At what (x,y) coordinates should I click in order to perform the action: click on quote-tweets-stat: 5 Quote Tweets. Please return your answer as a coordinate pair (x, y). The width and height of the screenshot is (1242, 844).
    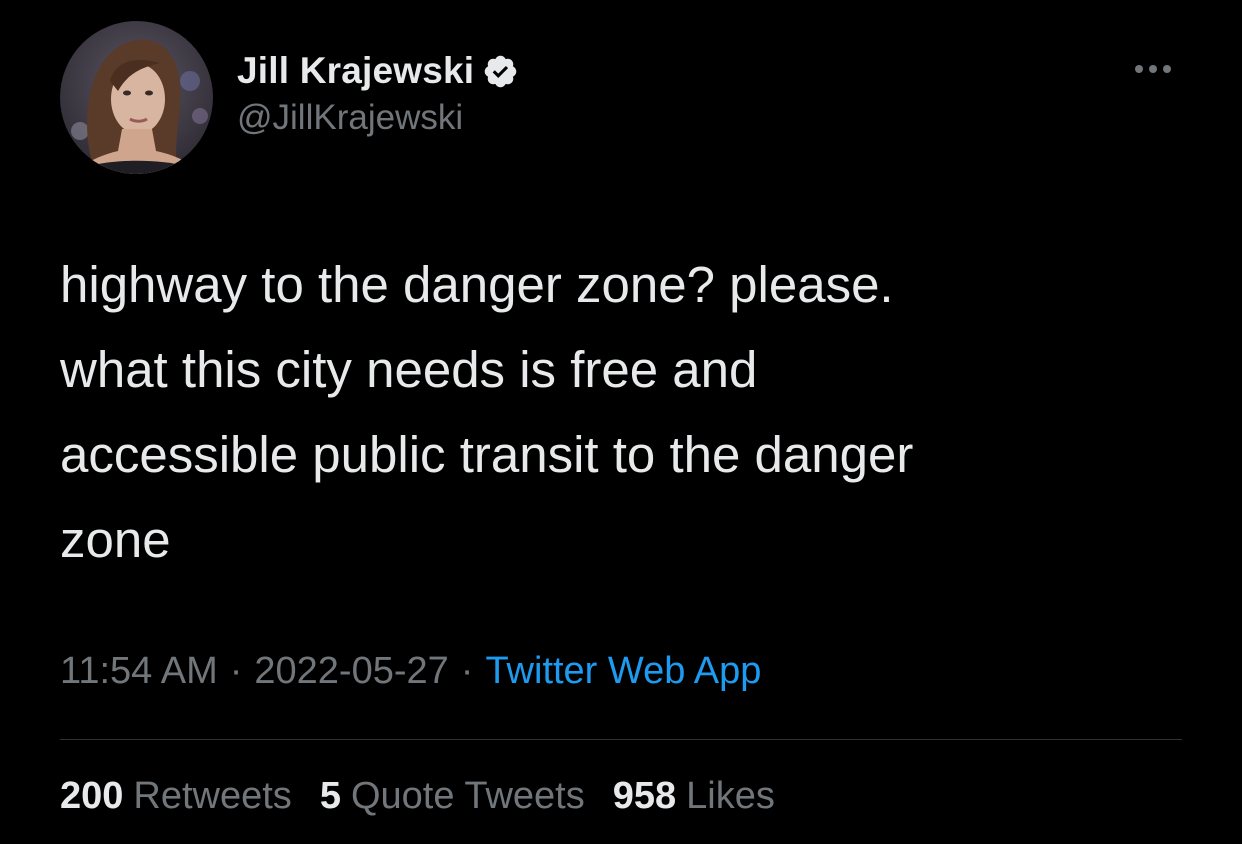
    Looking at the image, I should click on (452, 796).